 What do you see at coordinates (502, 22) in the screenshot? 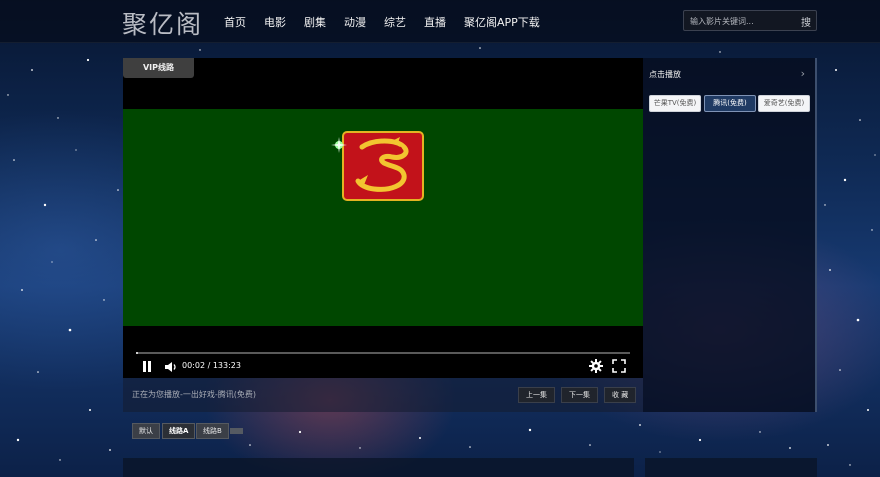
I see `nav-item-app-download: 聚亿阁APP下载` at bounding box center [502, 22].